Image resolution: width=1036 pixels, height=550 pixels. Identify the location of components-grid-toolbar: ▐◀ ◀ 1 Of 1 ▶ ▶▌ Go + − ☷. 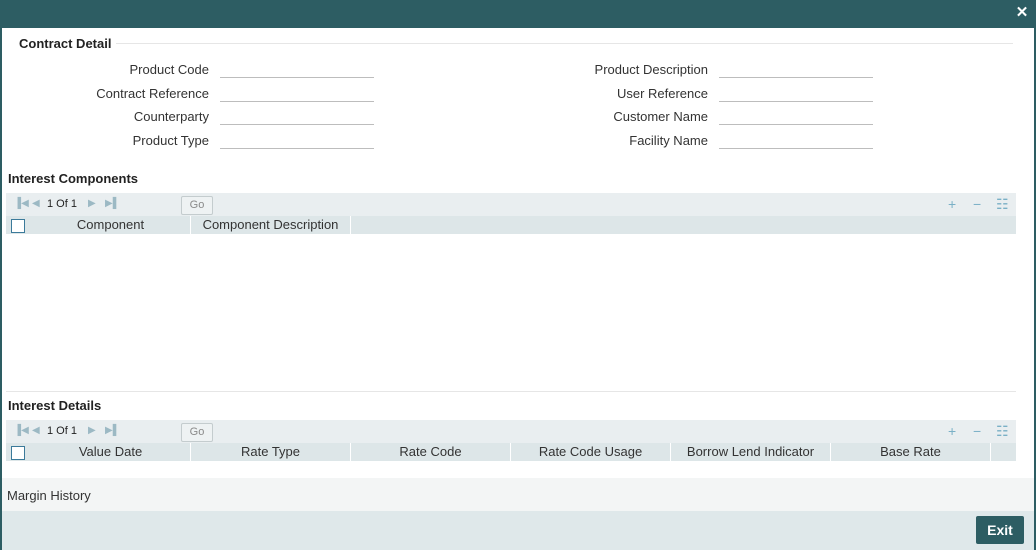
(511, 204).